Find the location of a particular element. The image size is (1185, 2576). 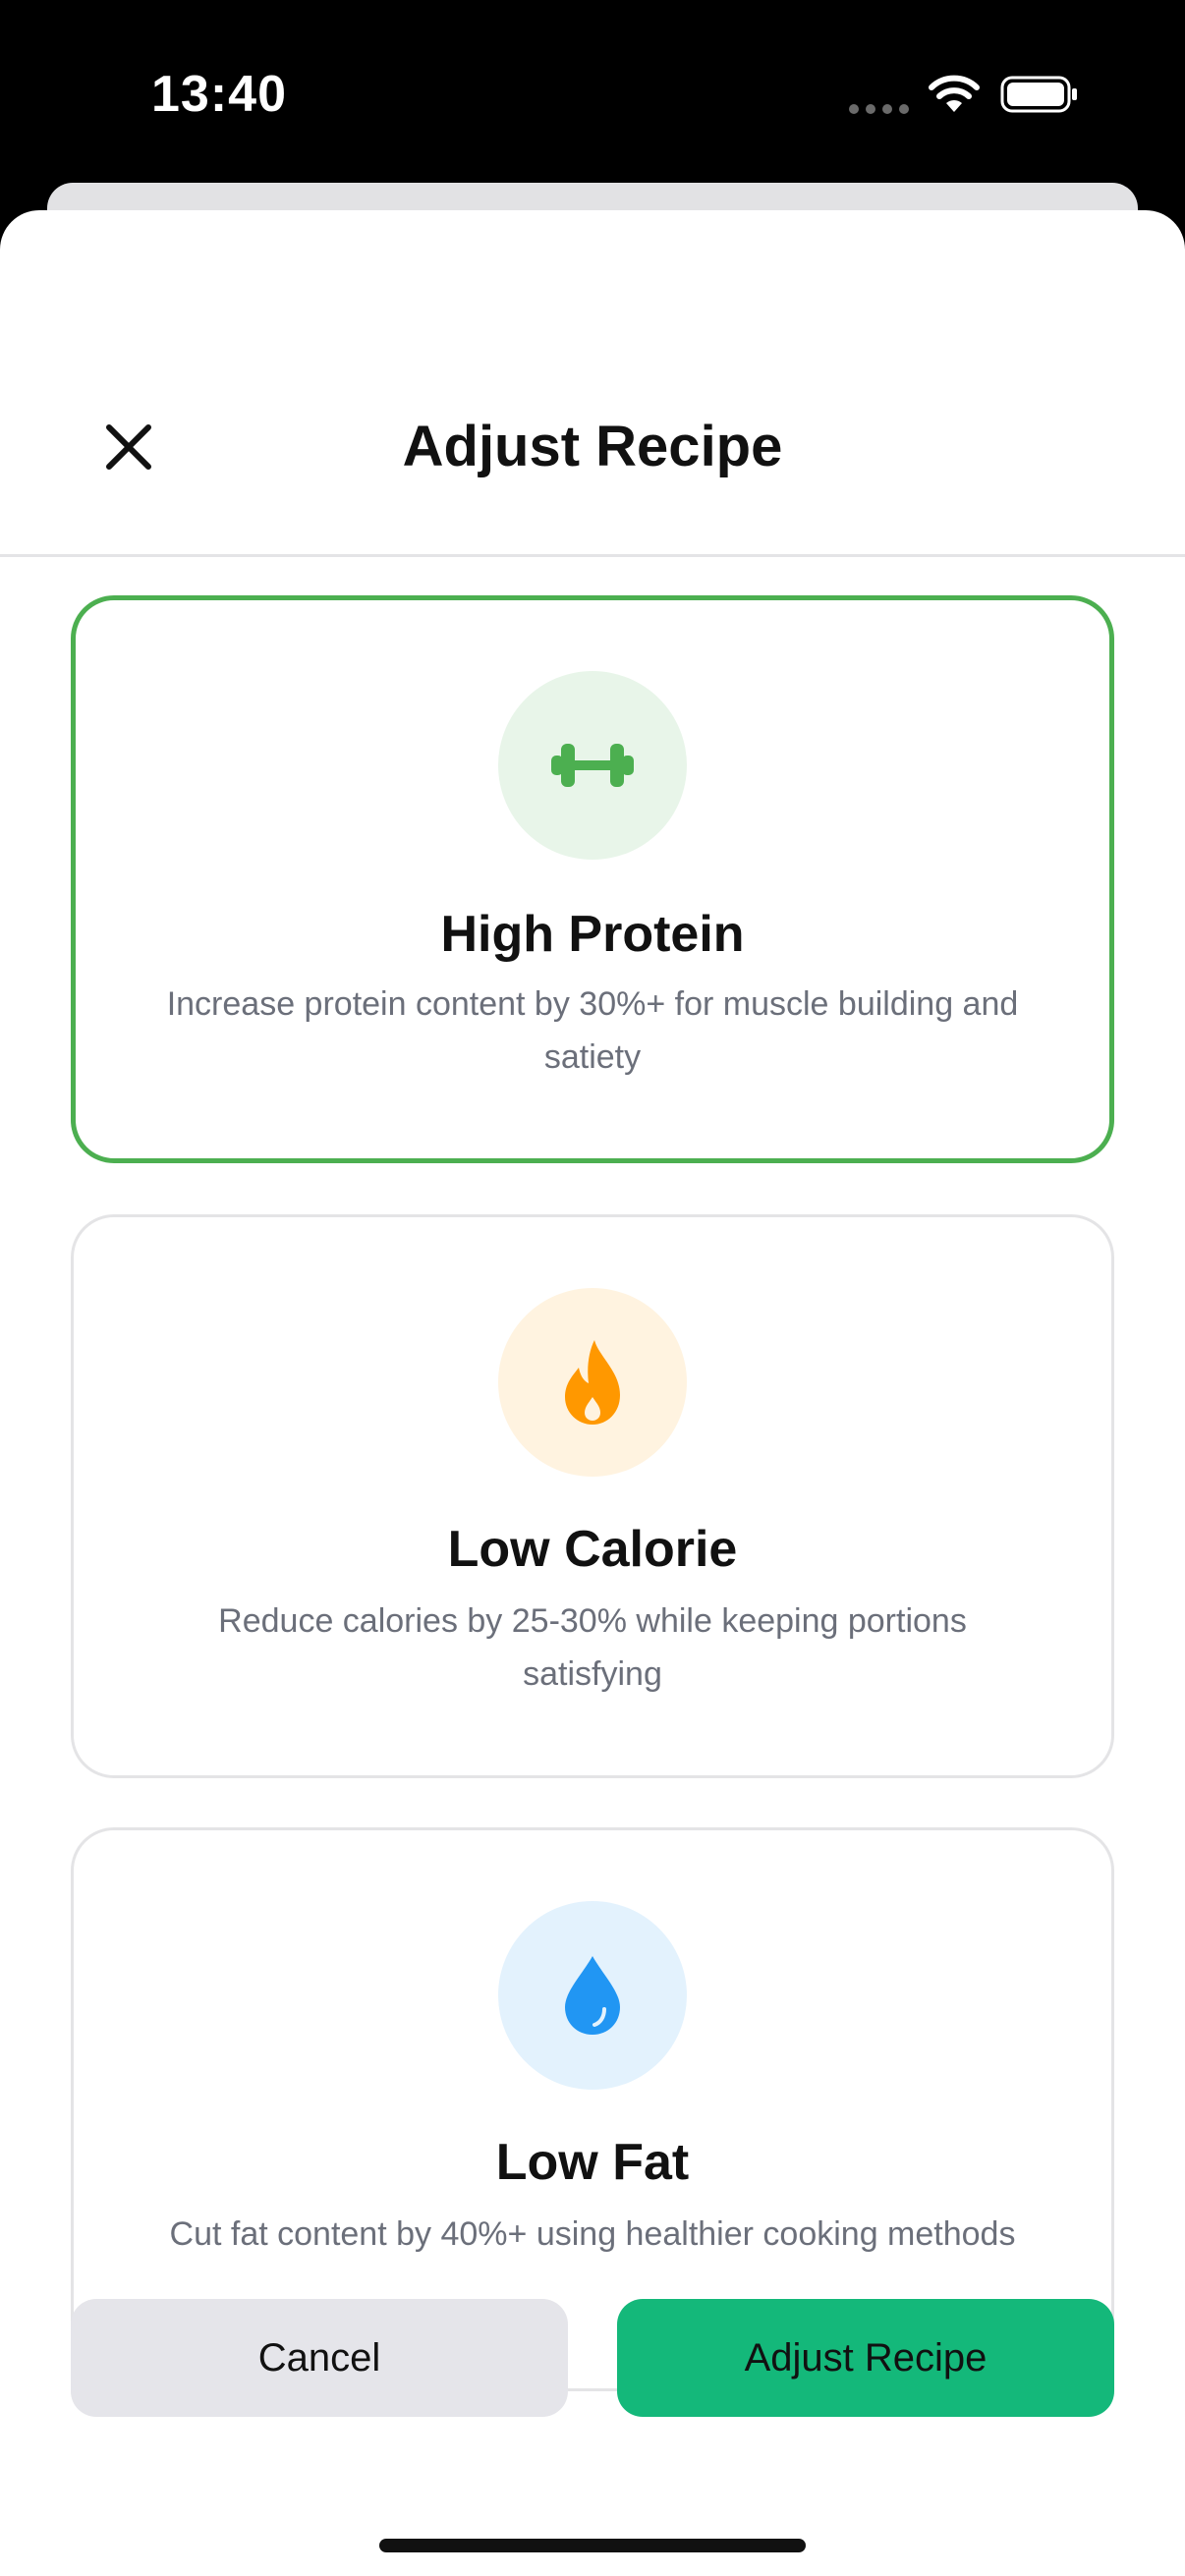

water-drop-icon is located at coordinates (592, 1995).